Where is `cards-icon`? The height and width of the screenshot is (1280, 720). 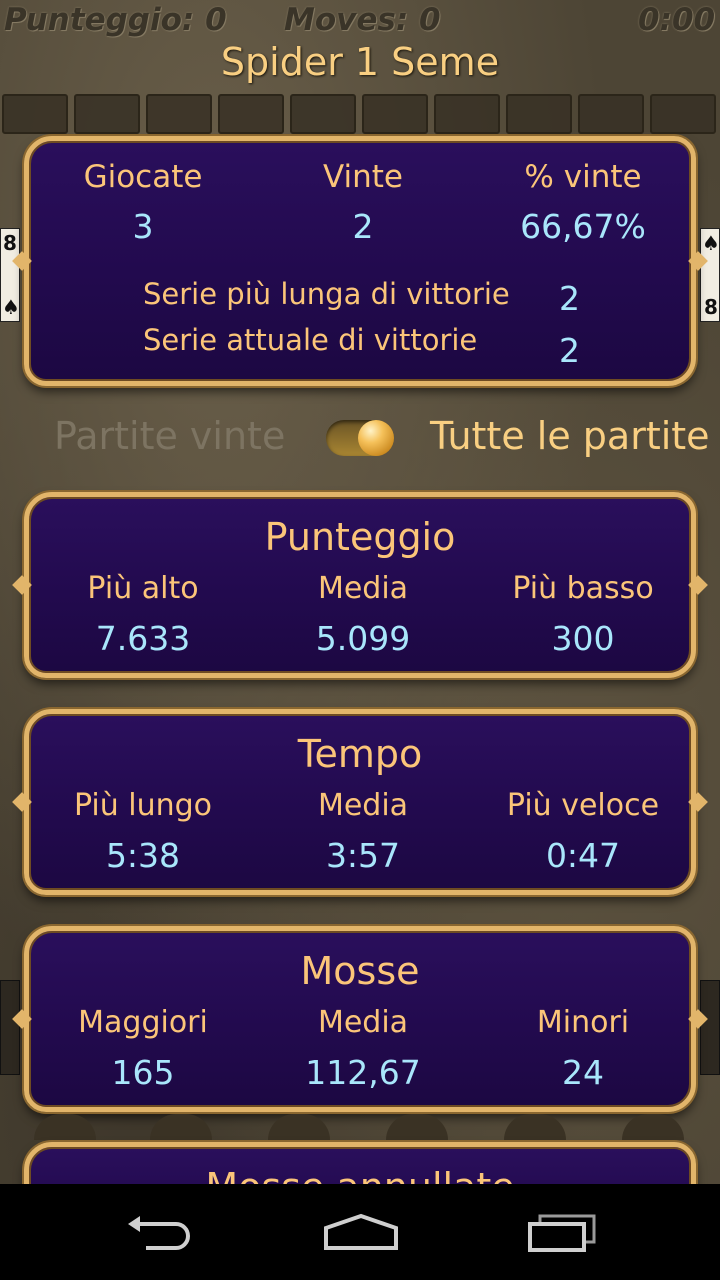
cards-icon is located at coordinates (299, 1127).